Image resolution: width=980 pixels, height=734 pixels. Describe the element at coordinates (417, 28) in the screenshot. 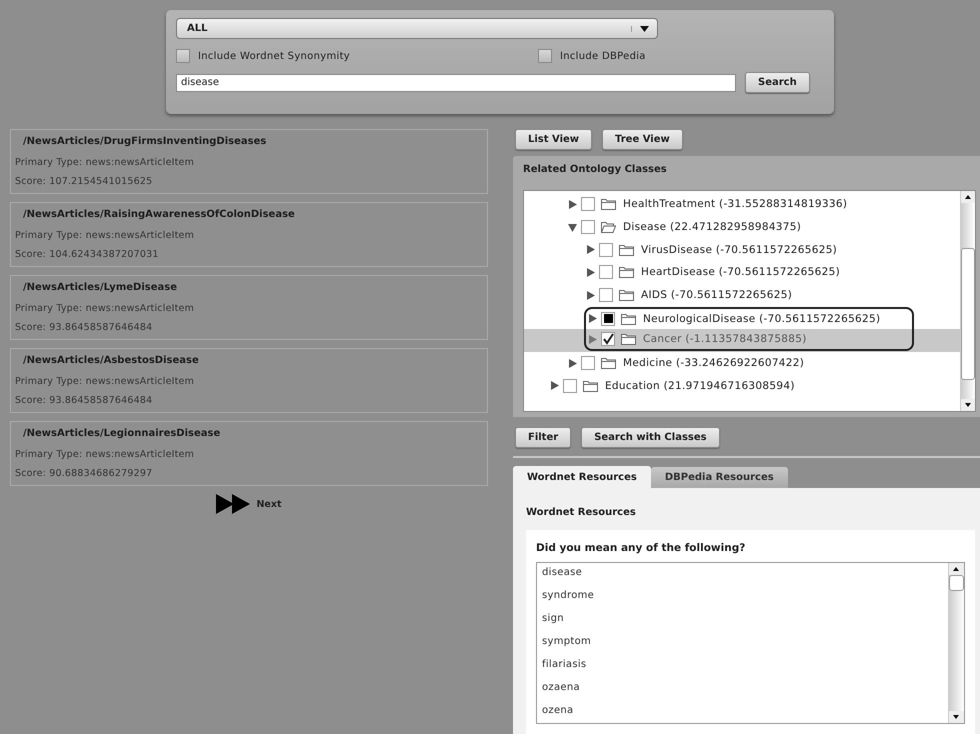

I see `scope-dropdown: ALL` at that location.